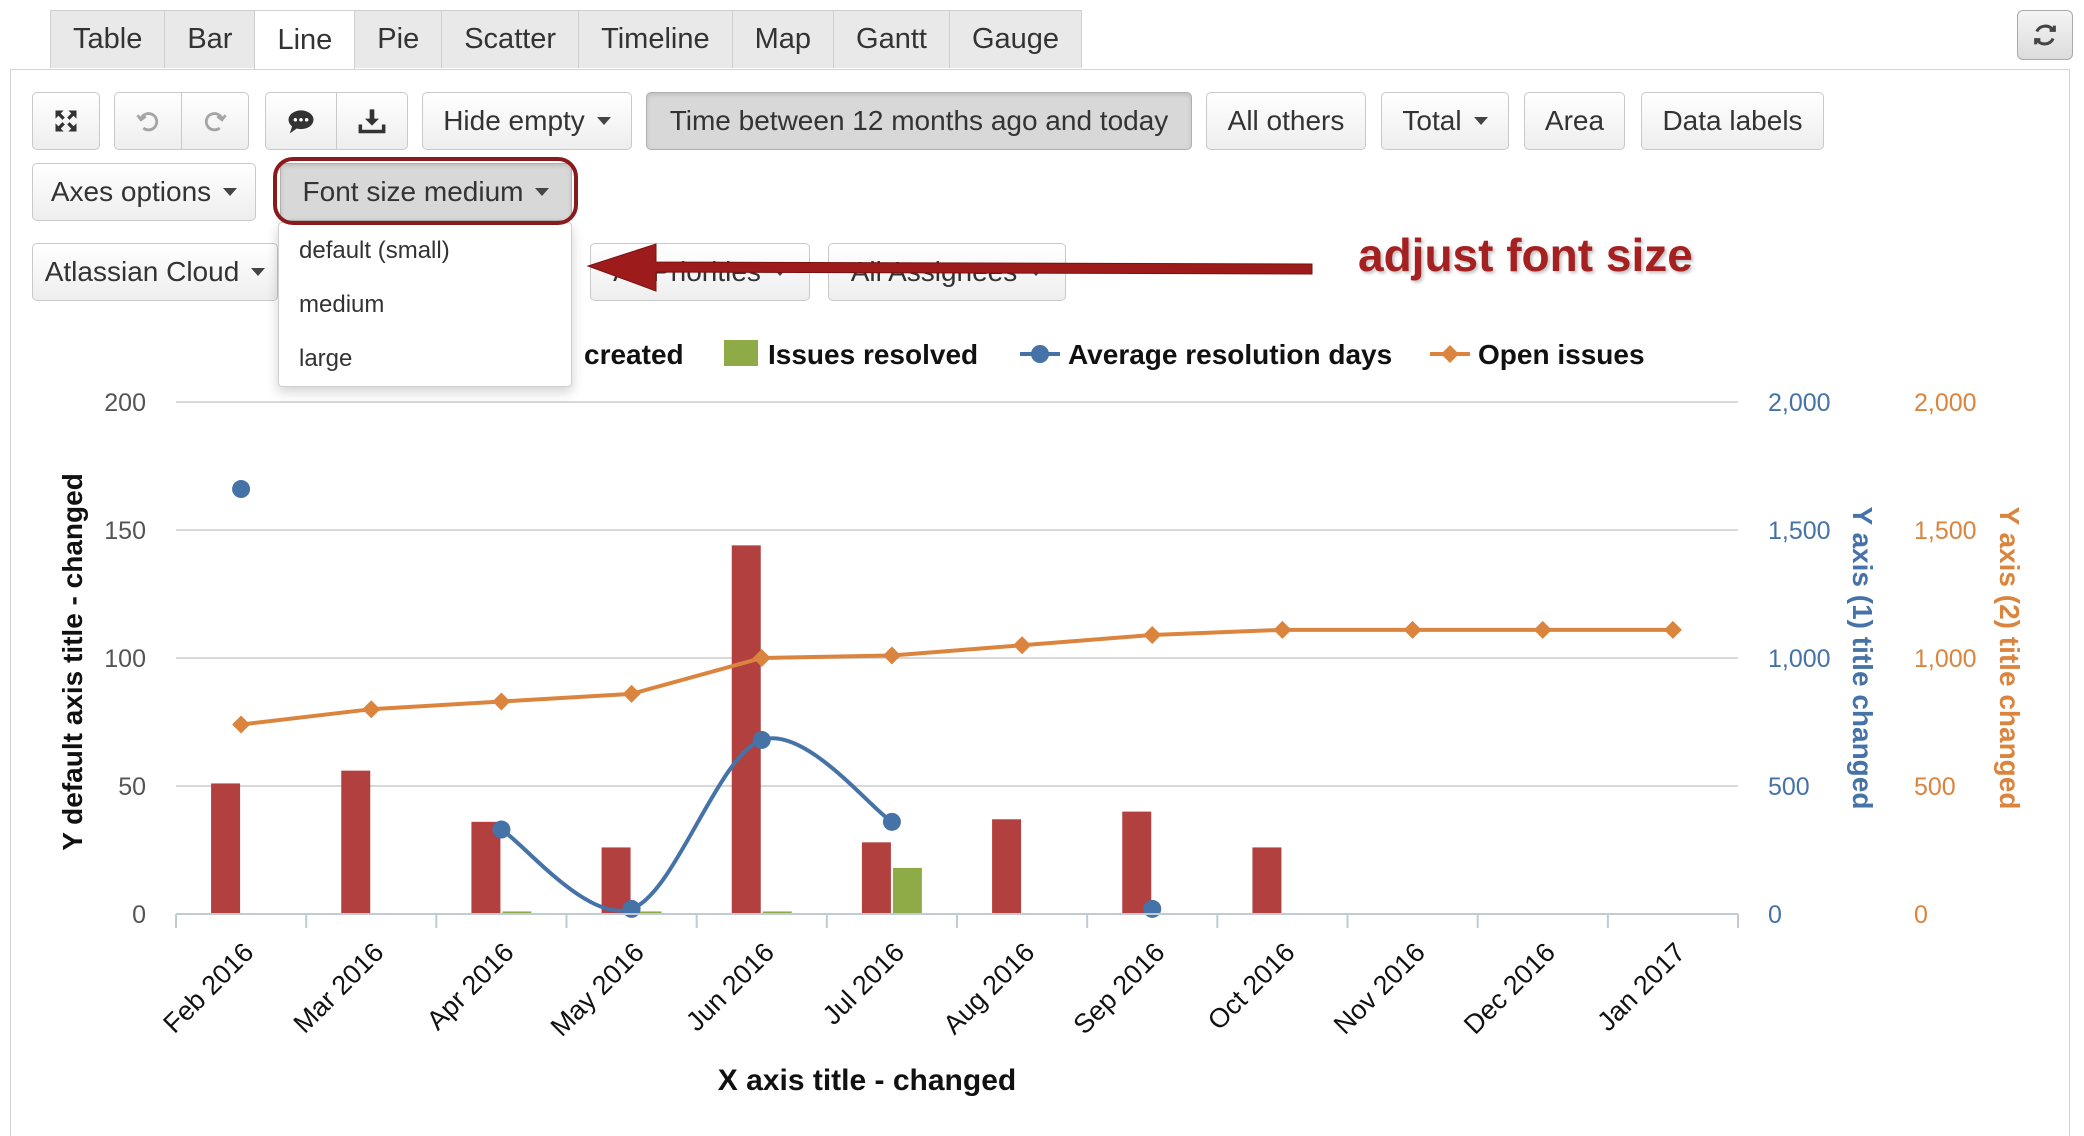  Describe the element at coordinates (125, 531) in the screenshot. I see `y-tick-label: 150` at that location.